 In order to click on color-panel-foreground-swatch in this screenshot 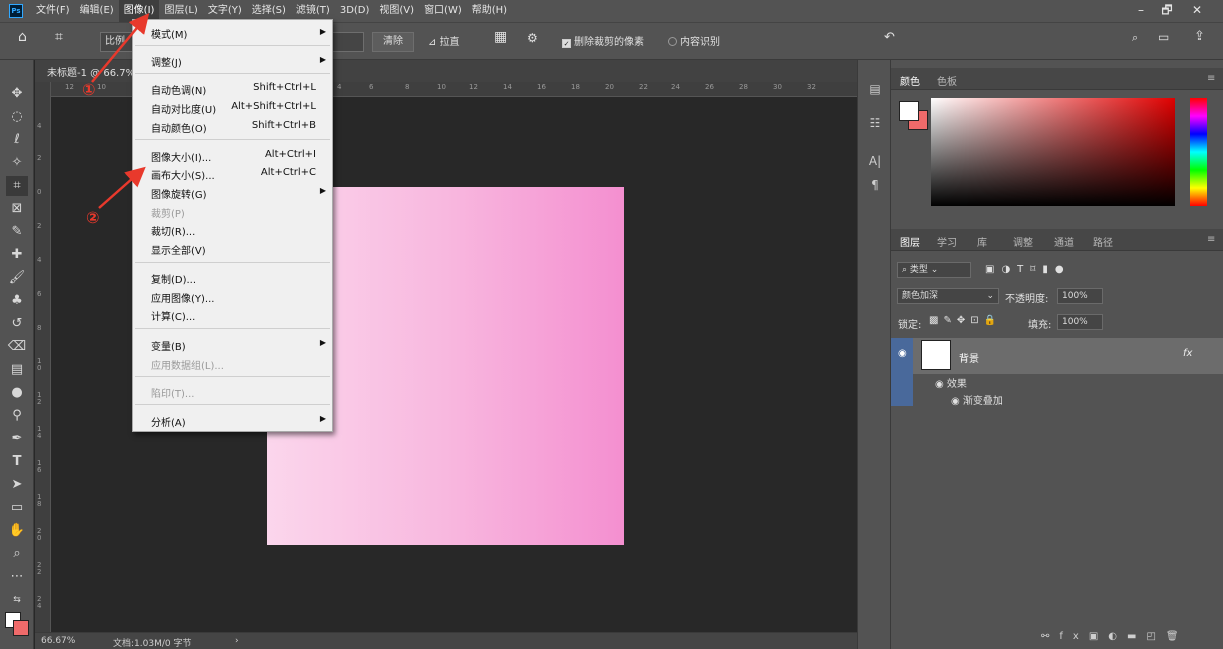, I will do `click(909, 111)`.